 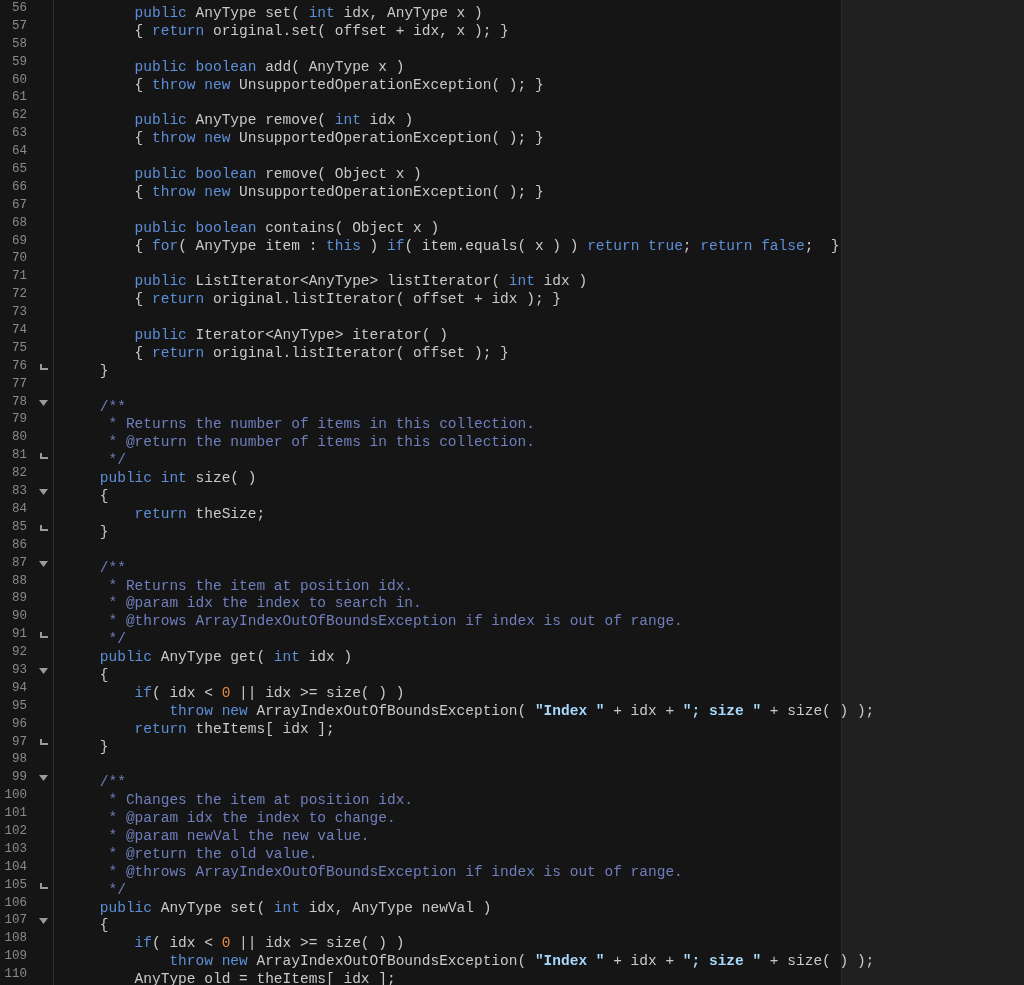 I want to click on line-number: 85, so click(x=19, y=527).